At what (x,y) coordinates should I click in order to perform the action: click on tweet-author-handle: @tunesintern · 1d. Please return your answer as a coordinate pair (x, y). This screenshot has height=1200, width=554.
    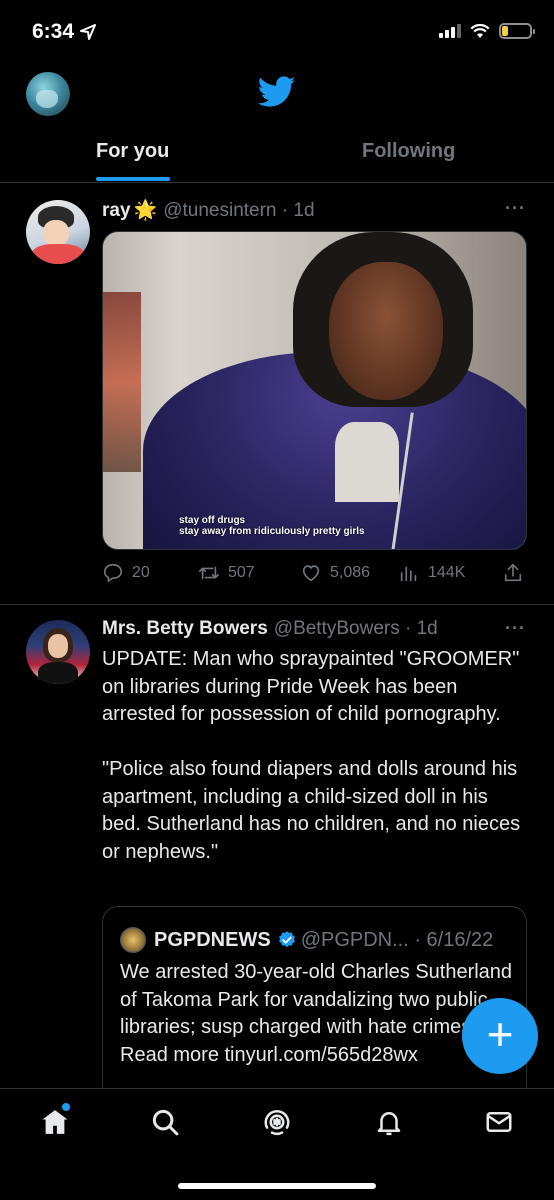
    Looking at the image, I should click on (238, 211).